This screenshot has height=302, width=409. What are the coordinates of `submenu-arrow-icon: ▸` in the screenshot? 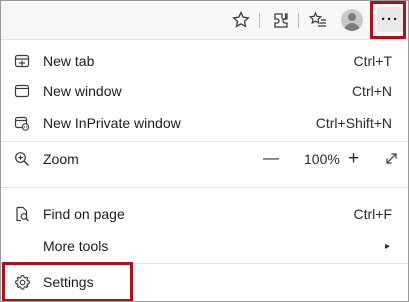 It's located at (387, 246).